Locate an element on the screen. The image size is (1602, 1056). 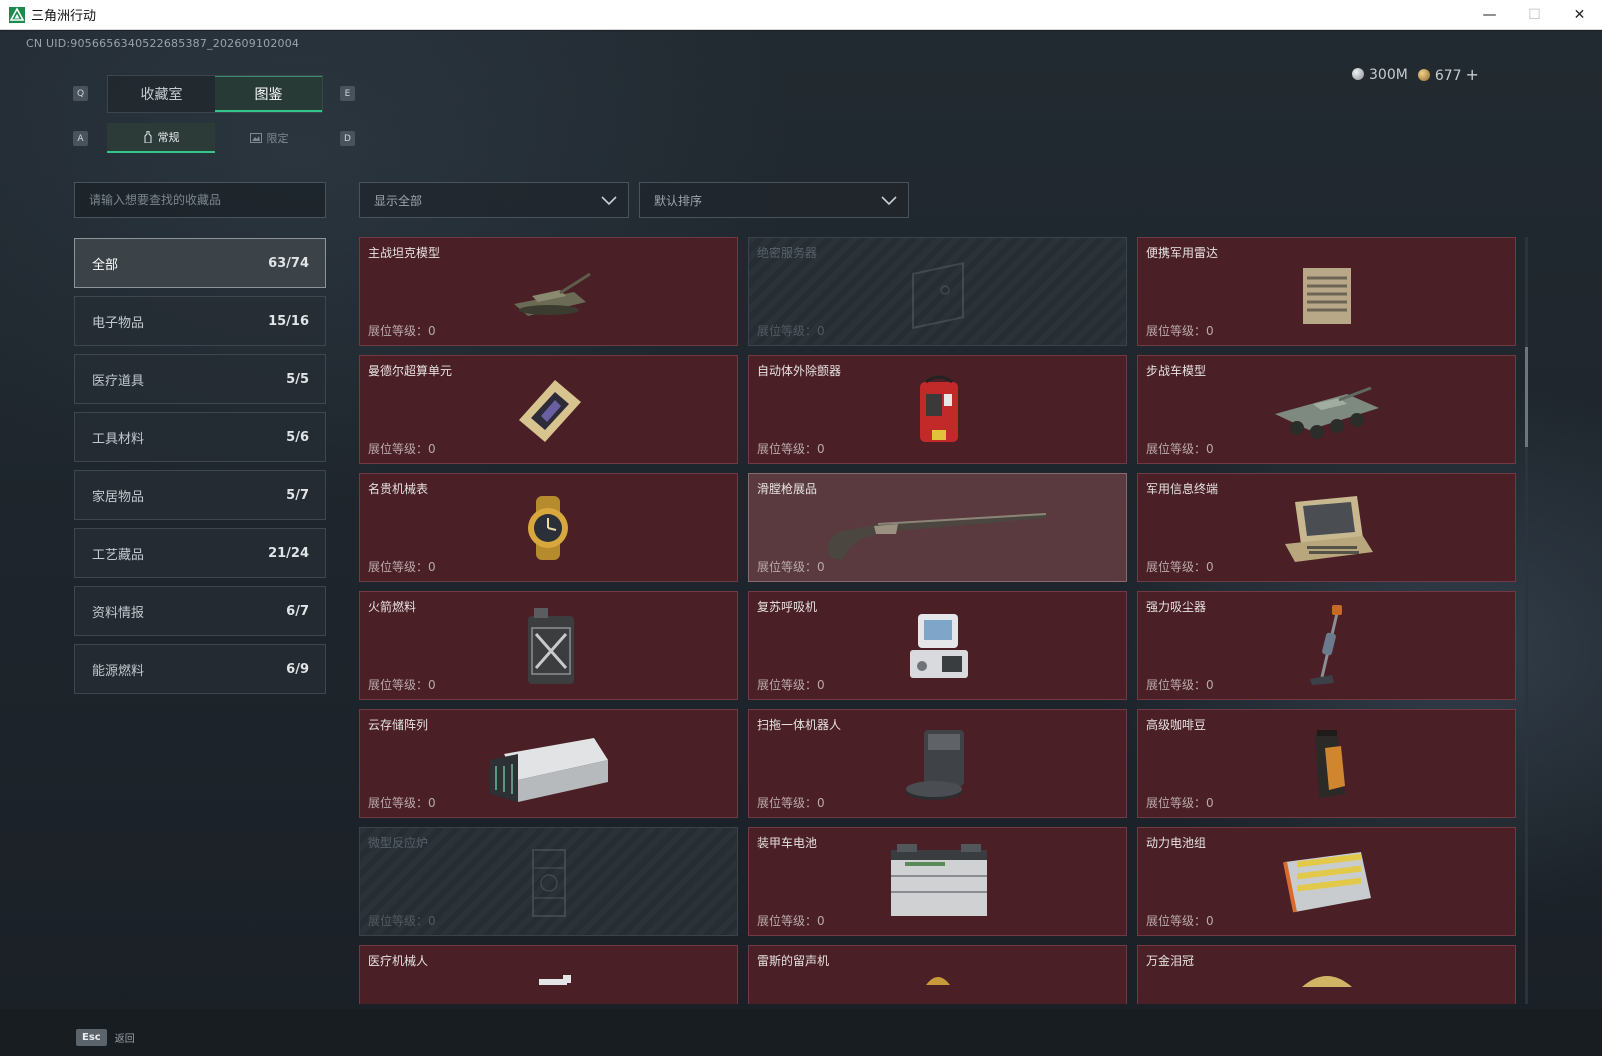
vacuum-icon is located at coordinates (1325, 645).